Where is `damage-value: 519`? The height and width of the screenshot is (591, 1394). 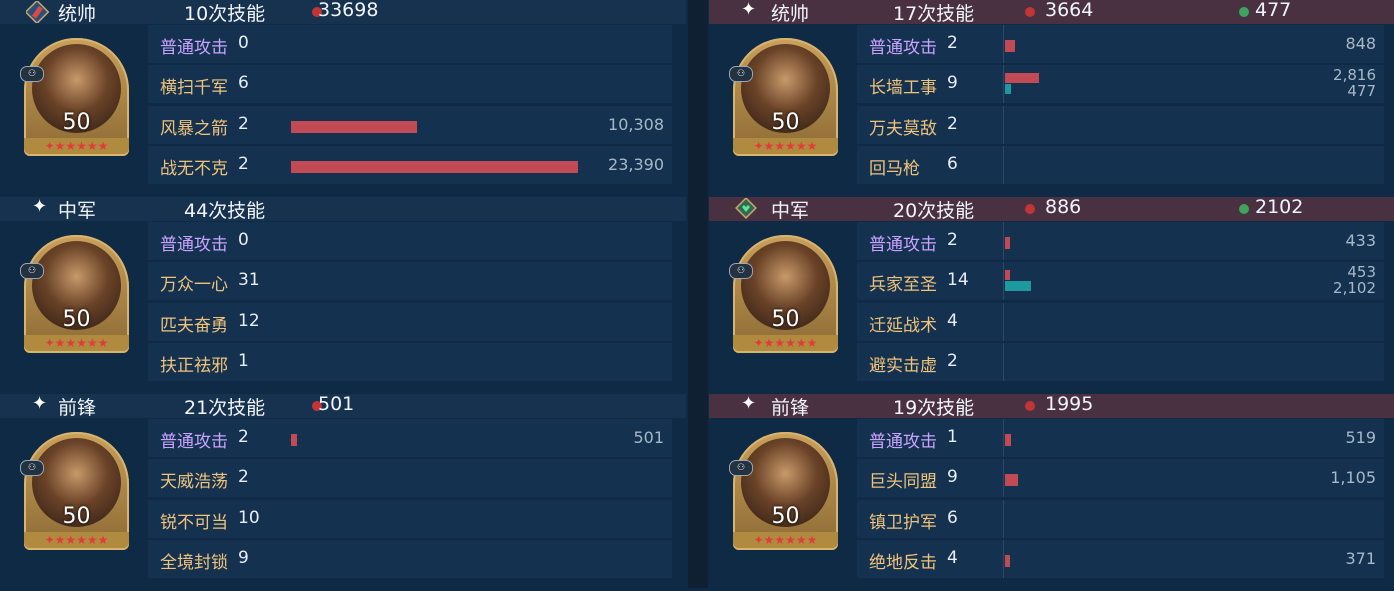
damage-value: 519 is located at coordinates (1360, 437).